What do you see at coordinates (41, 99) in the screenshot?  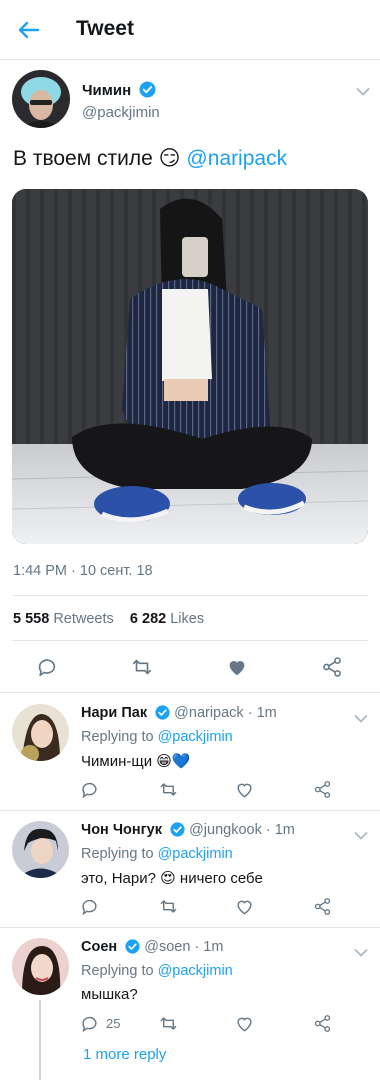 I see `author-avatar` at bounding box center [41, 99].